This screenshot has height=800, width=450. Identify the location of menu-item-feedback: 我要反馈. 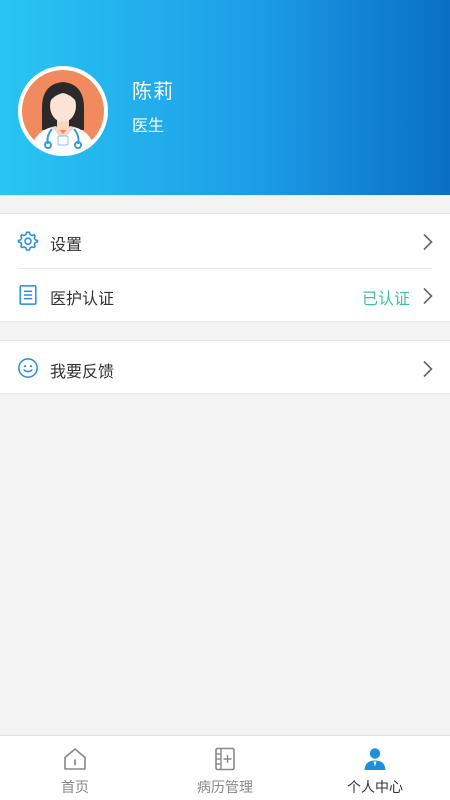
(225, 368).